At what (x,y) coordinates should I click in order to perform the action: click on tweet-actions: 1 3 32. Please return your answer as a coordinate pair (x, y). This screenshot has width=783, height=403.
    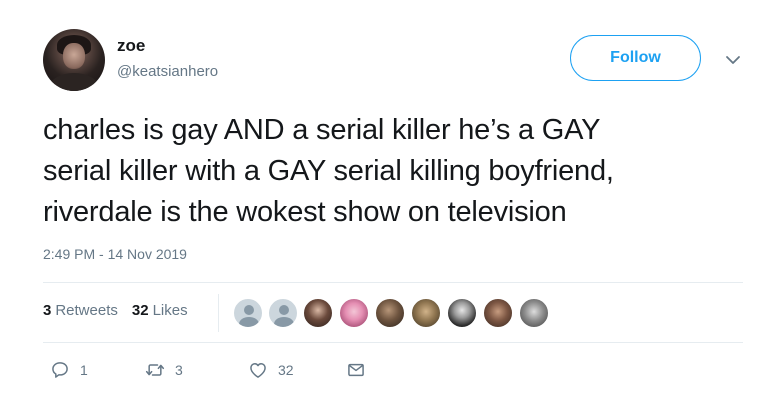
    Looking at the image, I should click on (220, 372).